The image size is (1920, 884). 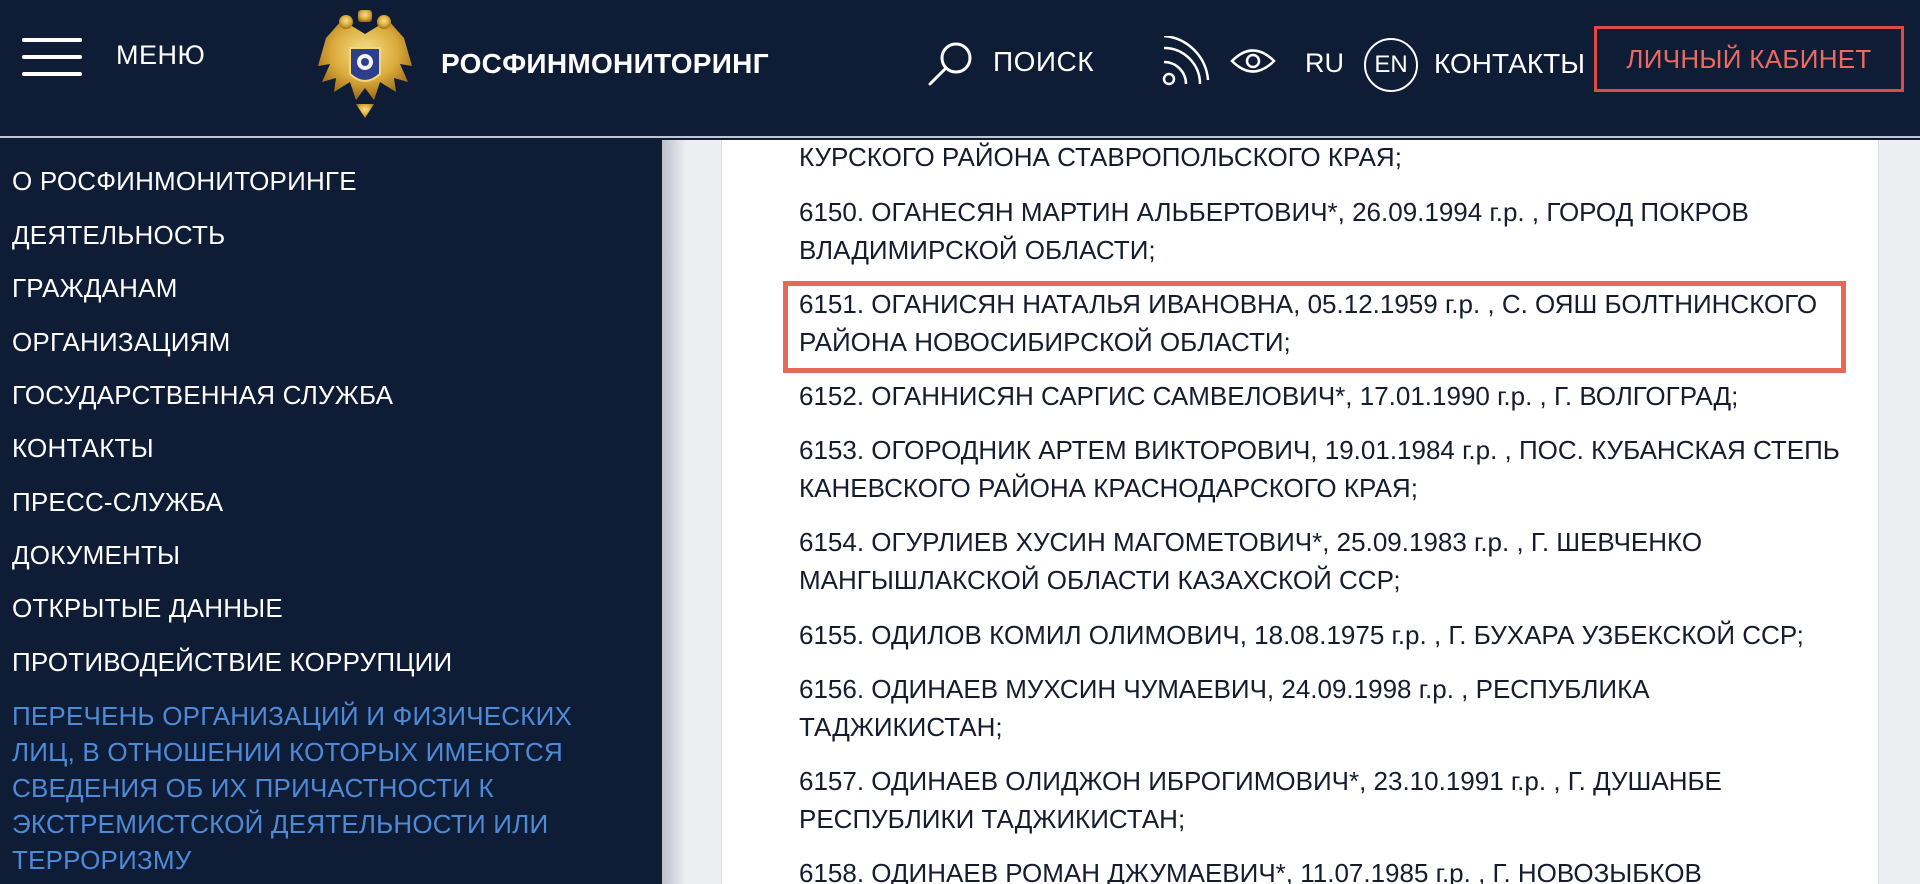 What do you see at coordinates (1185, 62) in the screenshot?
I see `rss-icon` at bounding box center [1185, 62].